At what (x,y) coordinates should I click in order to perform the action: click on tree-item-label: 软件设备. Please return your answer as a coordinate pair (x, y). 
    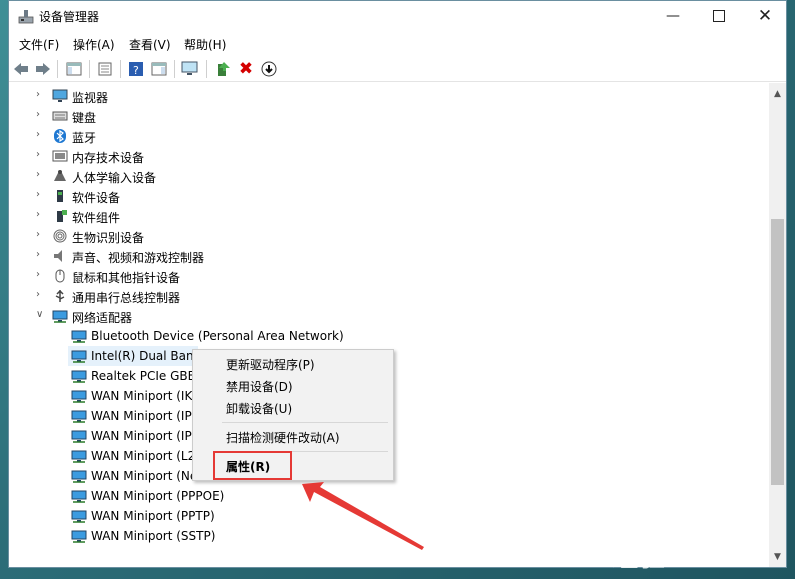
    Looking at the image, I should click on (96, 198).